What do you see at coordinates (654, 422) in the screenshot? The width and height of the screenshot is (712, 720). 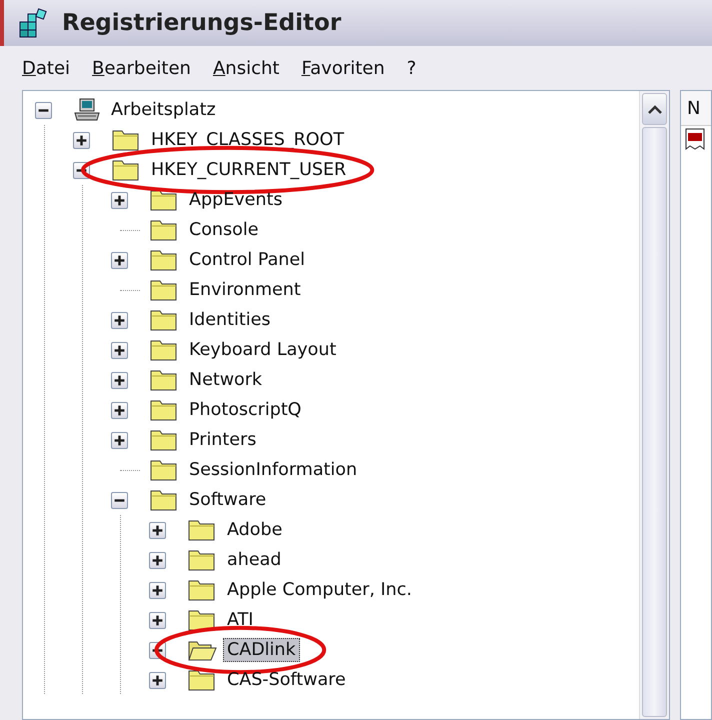 I see `scroll-thumb` at bounding box center [654, 422].